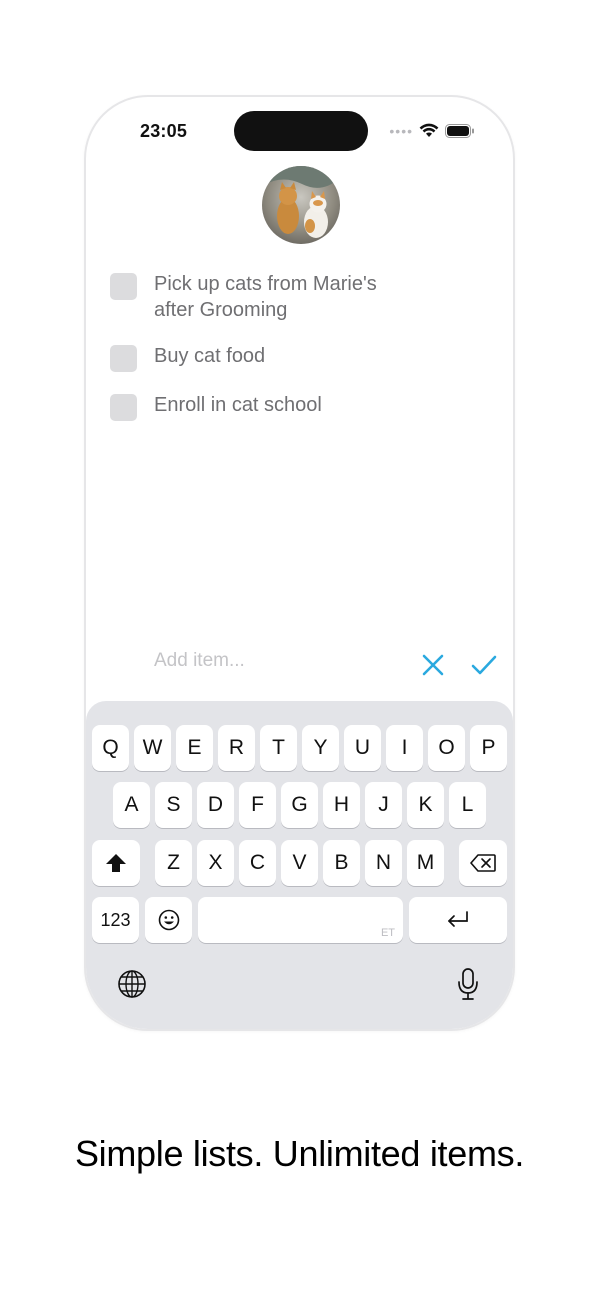 The width and height of the screenshot is (599, 1300). Describe the element at coordinates (468, 984) in the screenshot. I see `microphone-icon` at that location.